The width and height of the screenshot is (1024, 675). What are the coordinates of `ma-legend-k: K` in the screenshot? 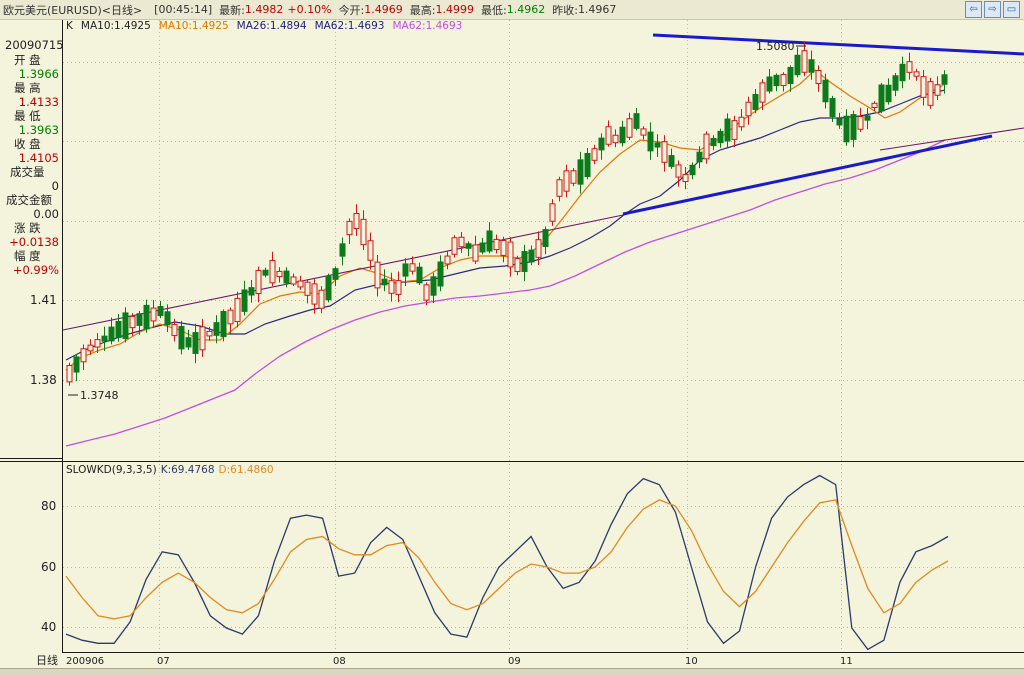 It's located at (69, 26).